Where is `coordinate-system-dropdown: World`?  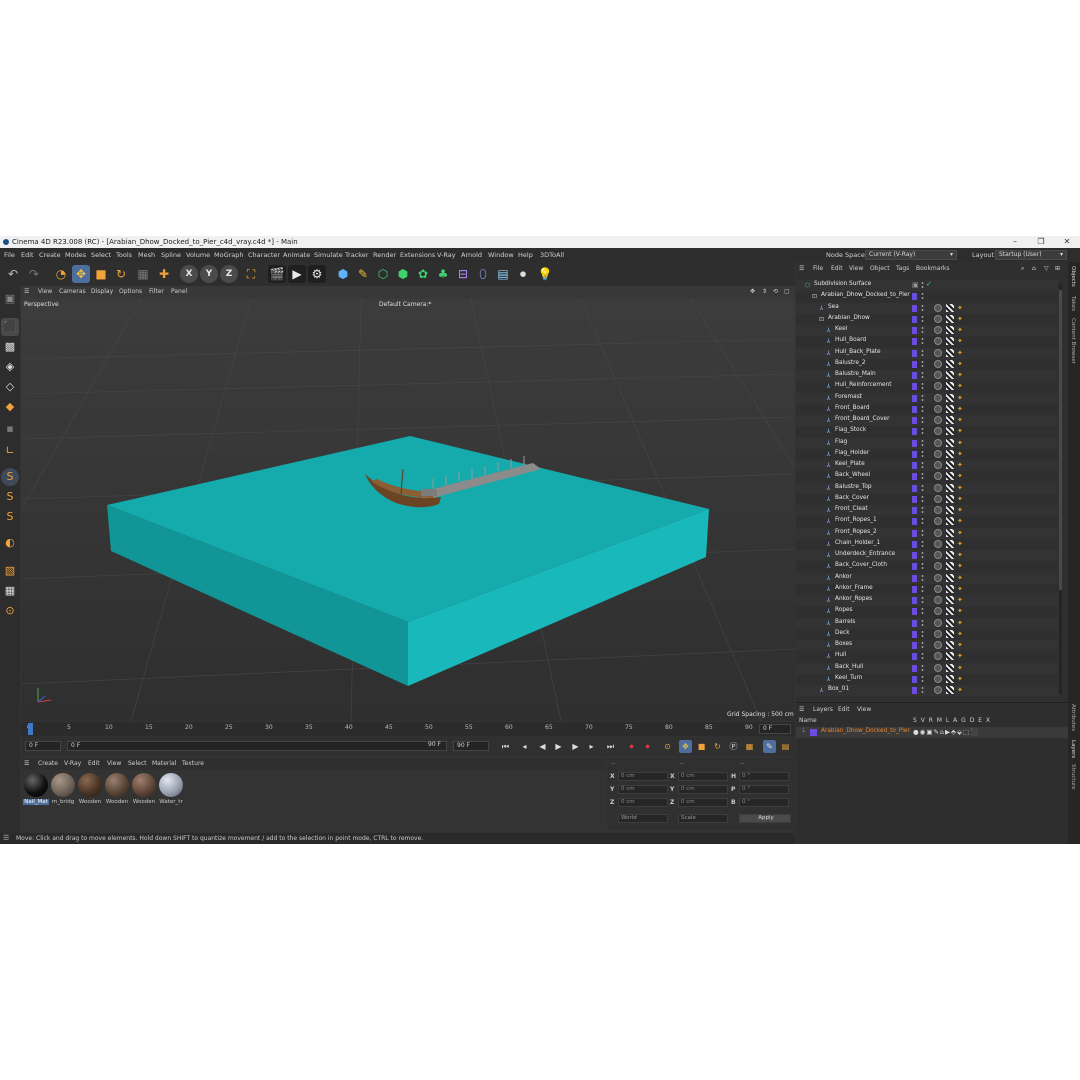 coordinate-system-dropdown: World is located at coordinates (643, 818).